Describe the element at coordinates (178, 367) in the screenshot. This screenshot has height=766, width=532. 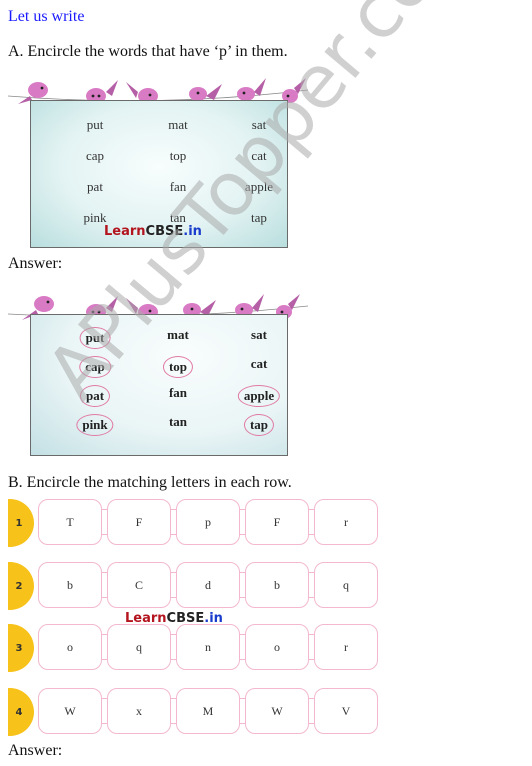
I see `circled-word: top` at that location.